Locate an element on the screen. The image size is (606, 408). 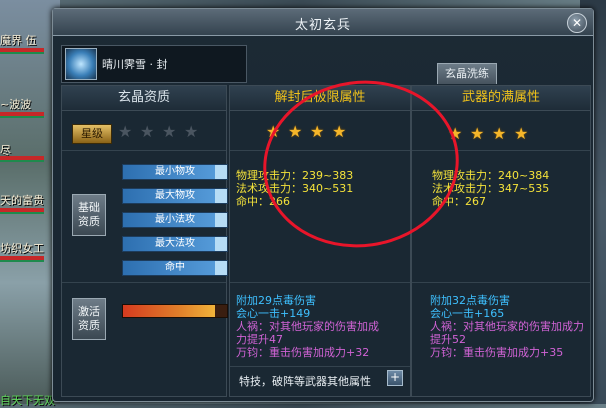
effect-line: 人祸：对其他玩家的伤害加成 is located at coordinates (307, 326).